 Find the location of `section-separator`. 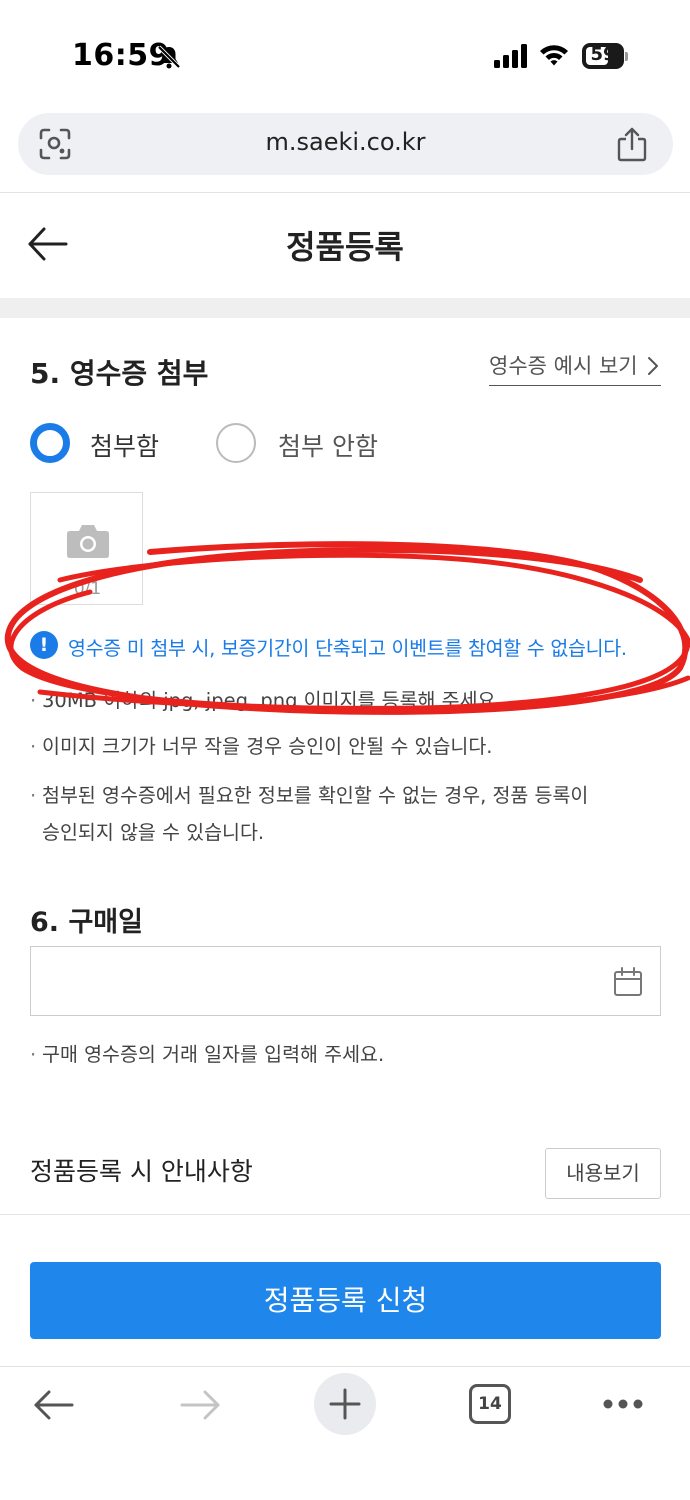

section-separator is located at coordinates (345, 308).